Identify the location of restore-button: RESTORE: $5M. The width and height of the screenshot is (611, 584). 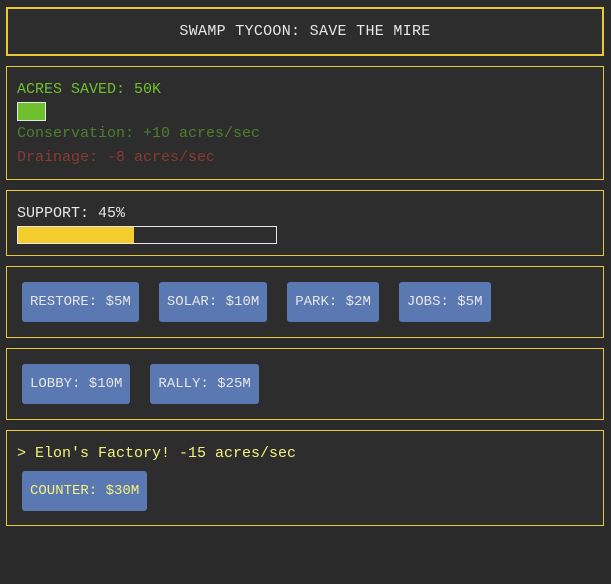
(80, 302).